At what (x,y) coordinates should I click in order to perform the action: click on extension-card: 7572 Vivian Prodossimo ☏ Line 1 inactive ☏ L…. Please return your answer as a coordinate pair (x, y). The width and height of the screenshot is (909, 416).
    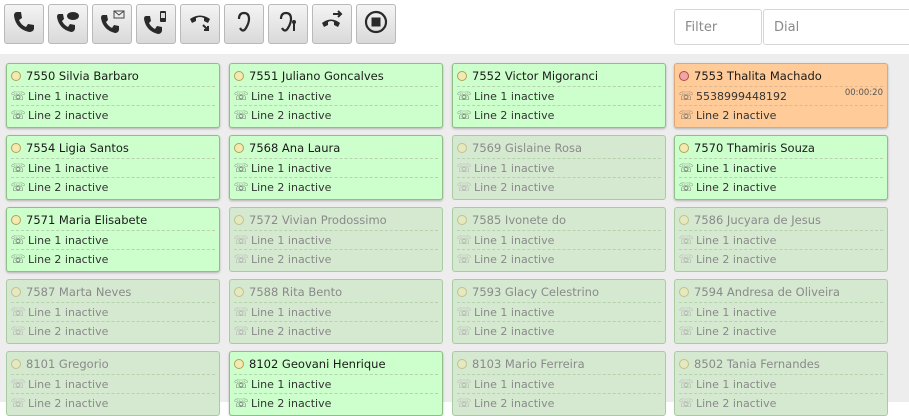
    Looking at the image, I should click on (336, 239).